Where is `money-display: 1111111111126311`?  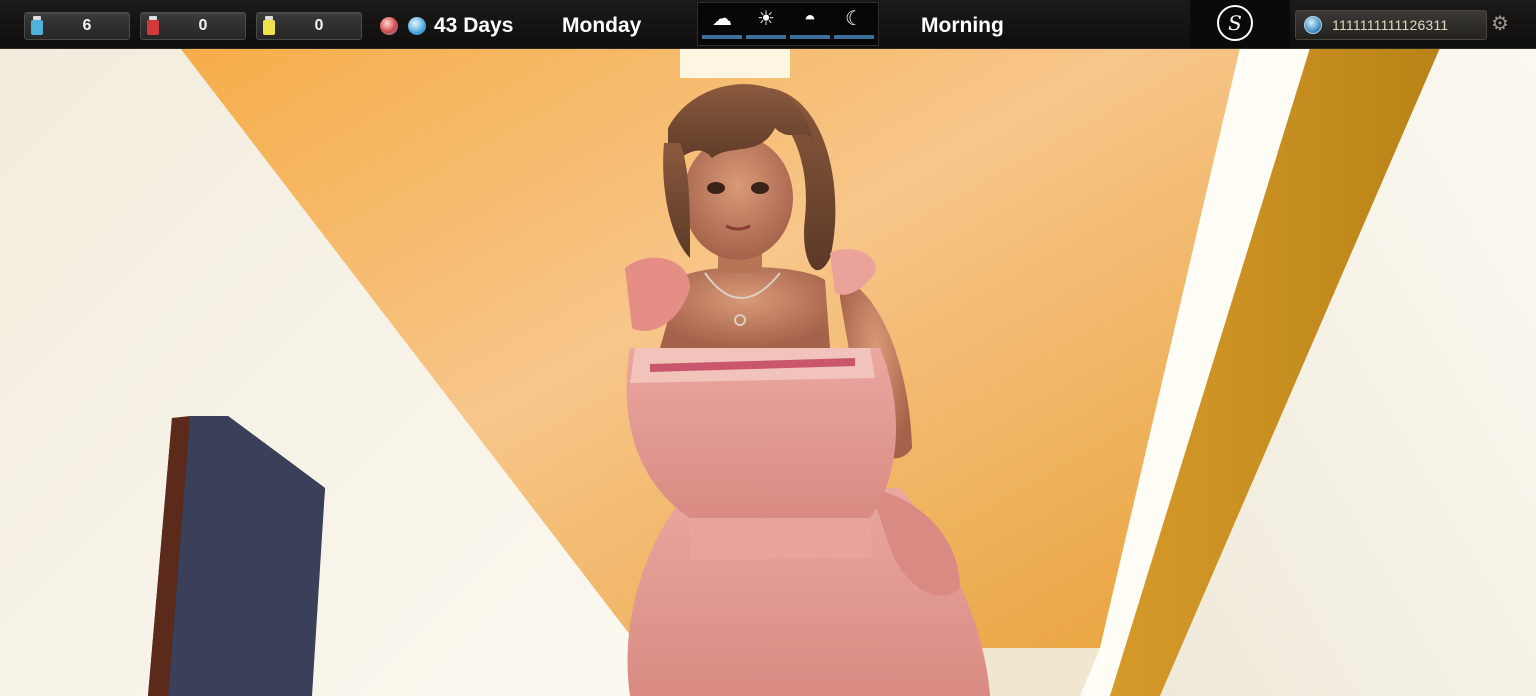 money-display: 1111111111126311 is located at coordinates (1391, 25).